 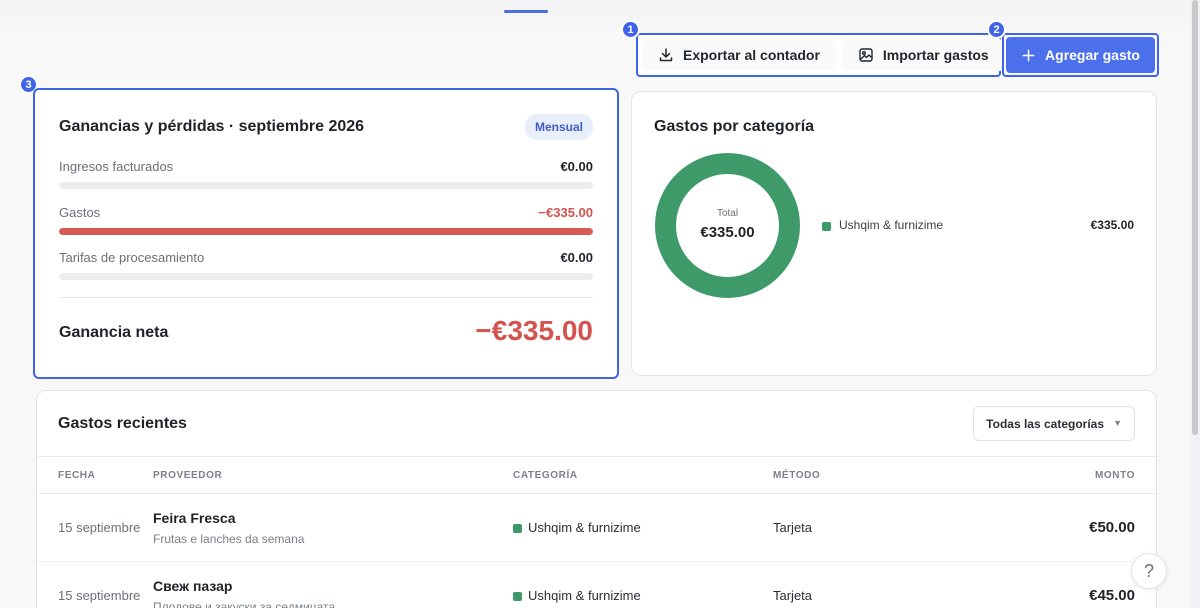 I want to click on row-amount: €45.00, so click(x=1112, y=595).